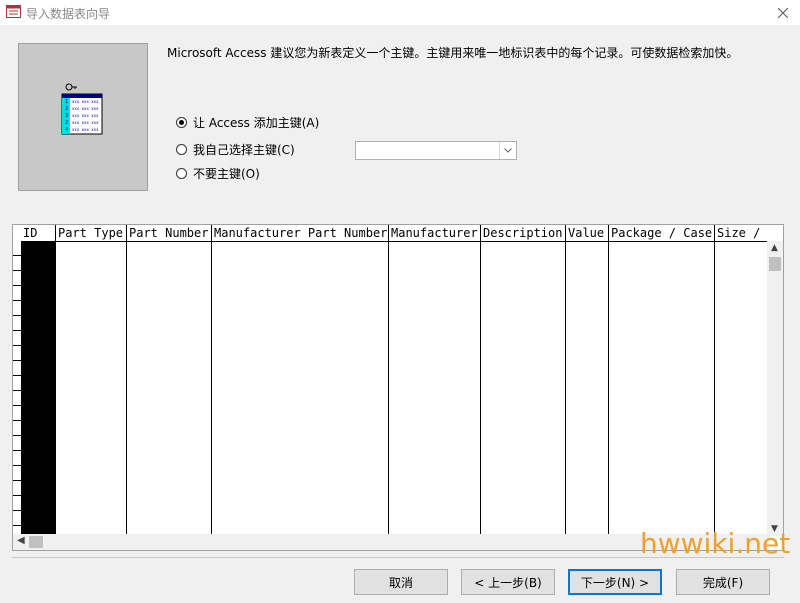 The height and width of the screenshot is (603, 800). I want to click on column-description, so click(523, 388).